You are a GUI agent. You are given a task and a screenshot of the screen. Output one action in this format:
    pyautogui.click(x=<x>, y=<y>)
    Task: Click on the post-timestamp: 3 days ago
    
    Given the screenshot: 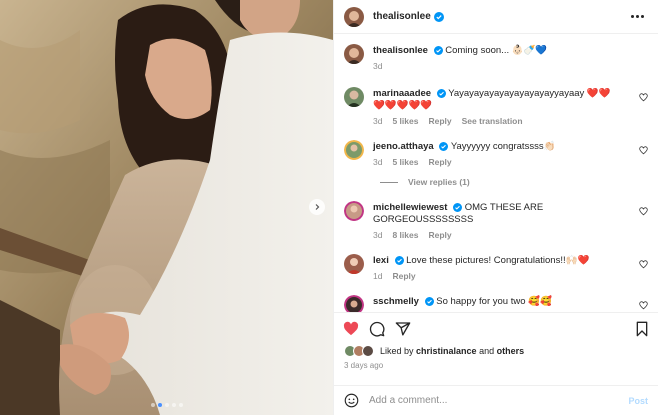 What is the action you would take?
    pyautogui.click(x=364, y=365)
    